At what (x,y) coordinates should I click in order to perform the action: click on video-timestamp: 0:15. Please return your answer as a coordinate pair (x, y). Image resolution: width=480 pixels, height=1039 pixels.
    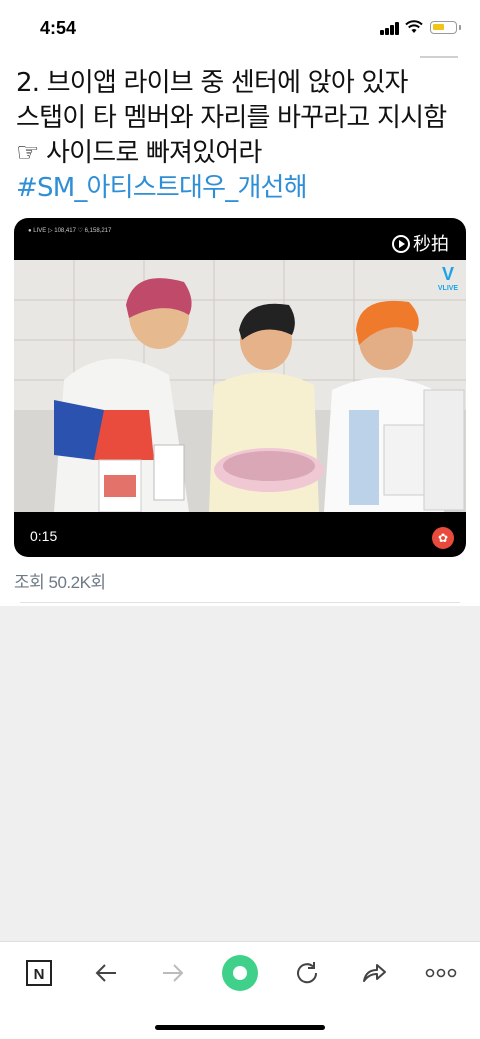
    Looking at the image, I should click on (44, 536).